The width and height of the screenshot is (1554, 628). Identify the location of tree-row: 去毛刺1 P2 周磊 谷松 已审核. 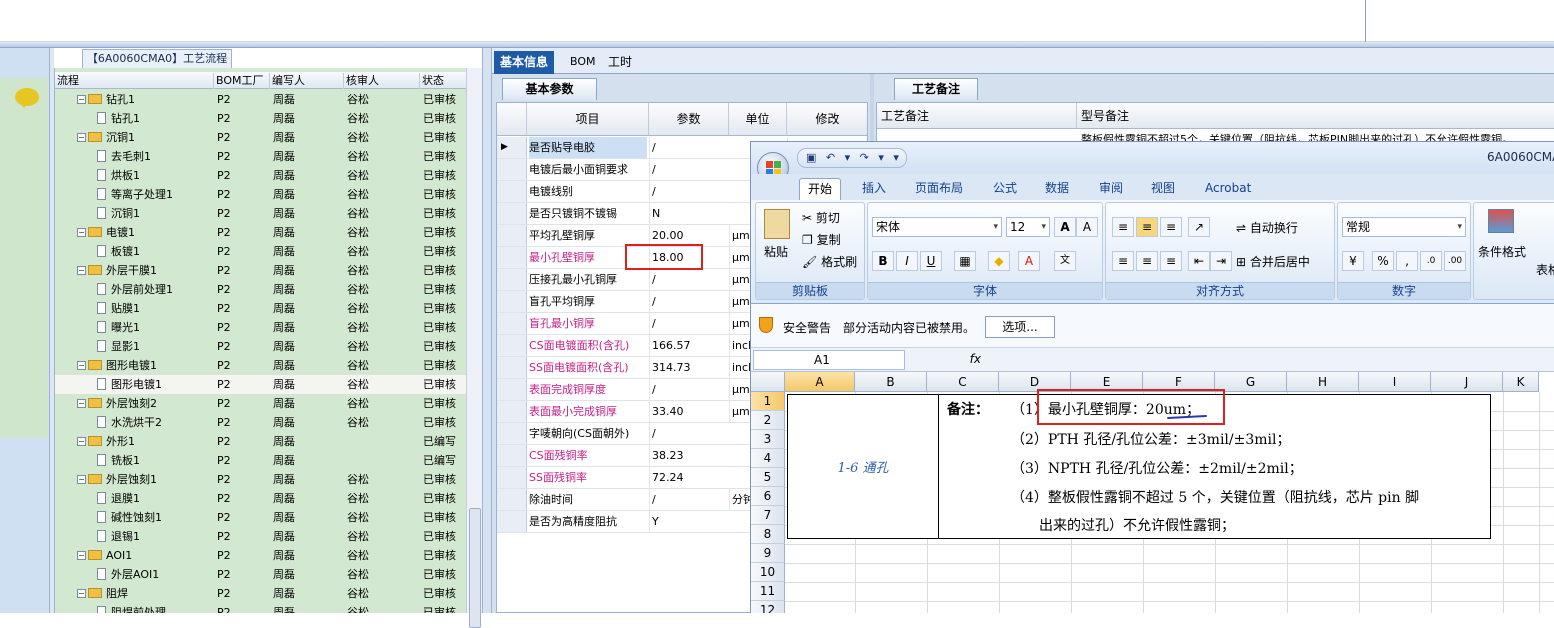
(260, 156).